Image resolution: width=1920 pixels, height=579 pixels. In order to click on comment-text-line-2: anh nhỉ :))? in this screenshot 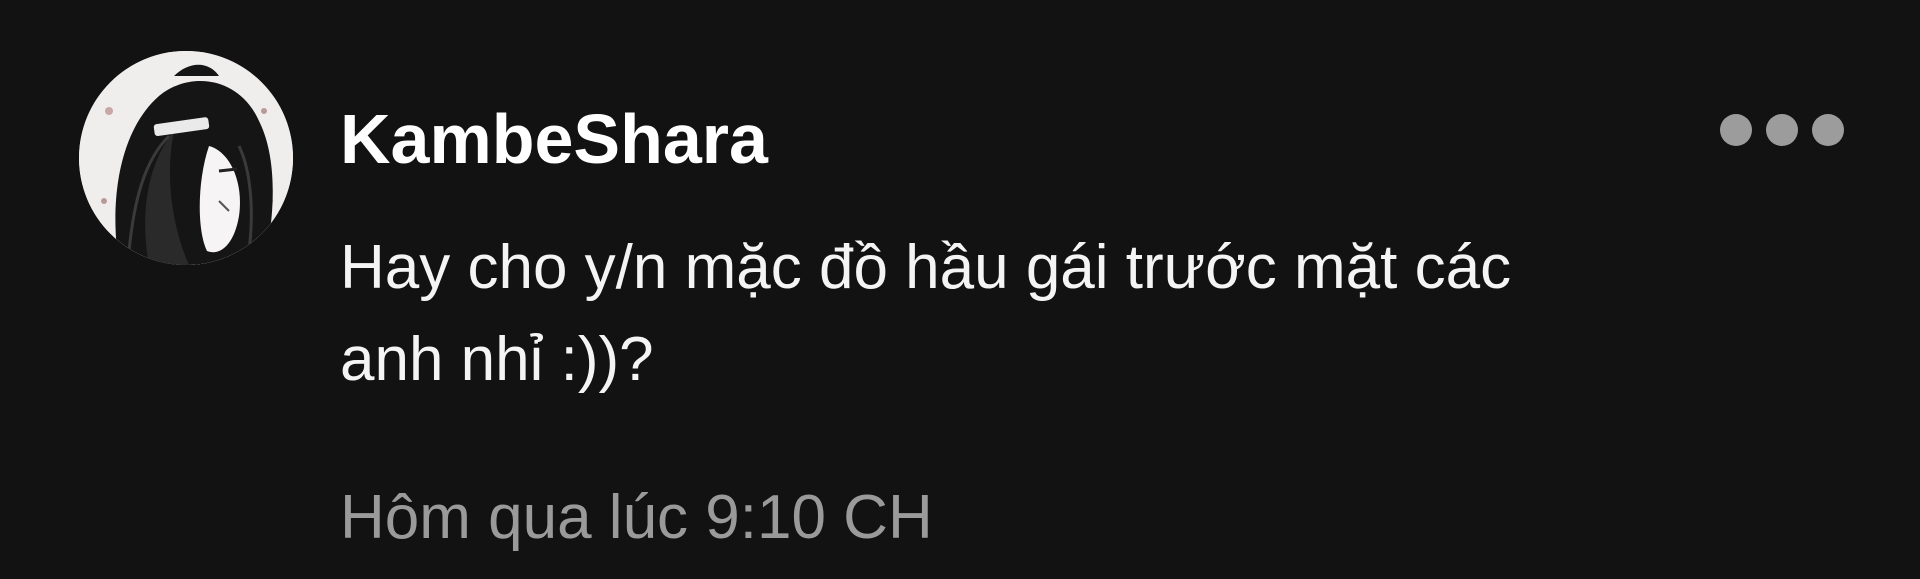, I will do `click(497, 359)`.